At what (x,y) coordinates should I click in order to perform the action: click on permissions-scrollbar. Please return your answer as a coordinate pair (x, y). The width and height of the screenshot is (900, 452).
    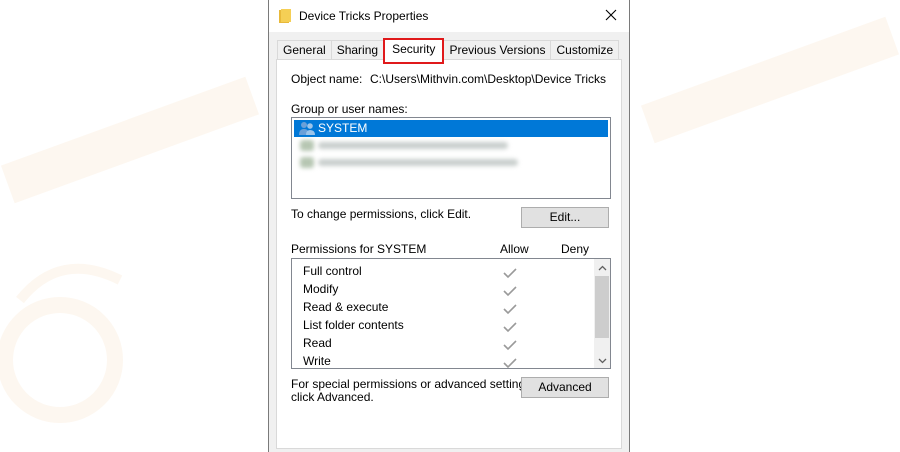
    Looking at the image, I should click on (602, 313).